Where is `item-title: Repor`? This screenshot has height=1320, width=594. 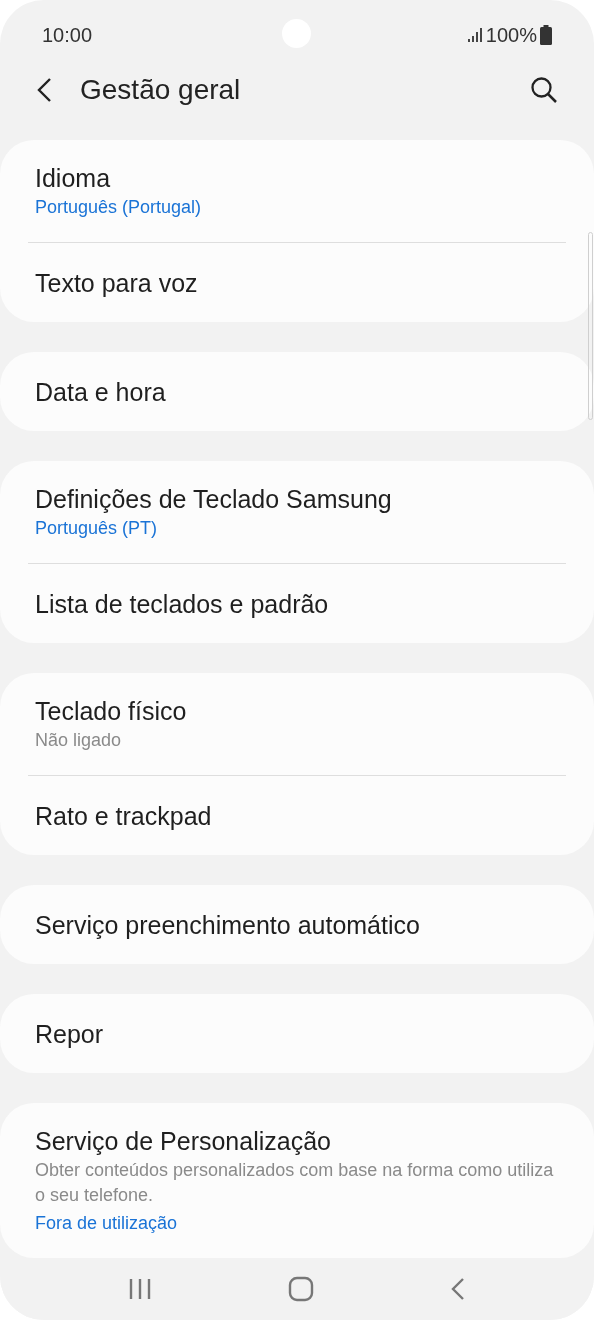
item-title: Repor is located at coordinates (70, 1034).